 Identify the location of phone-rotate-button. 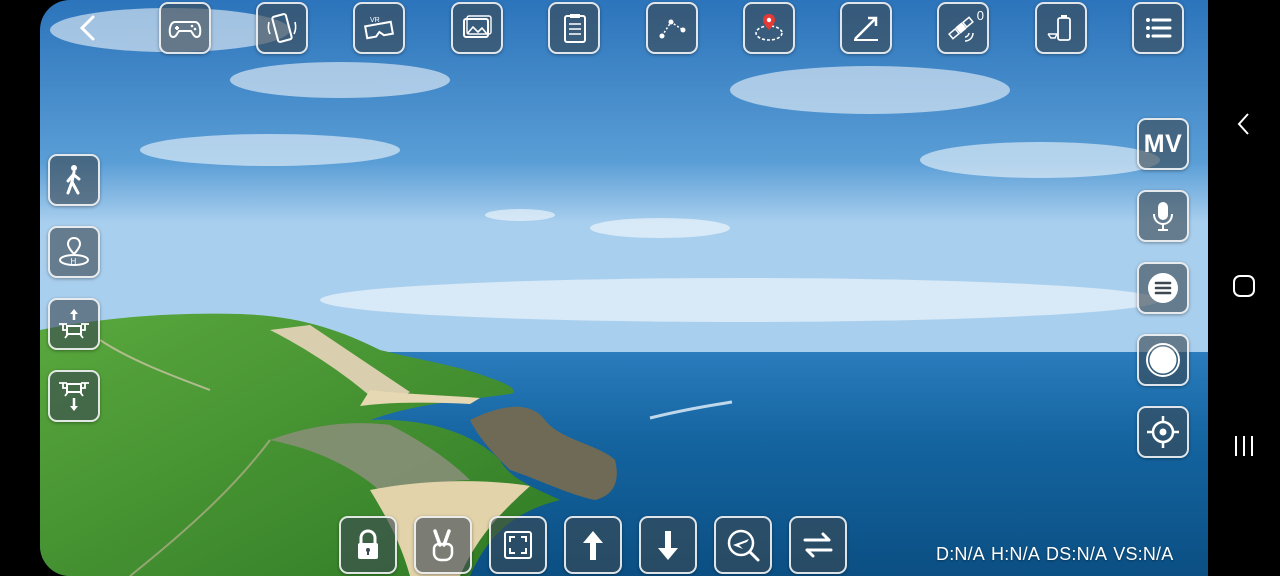
(282, 28).